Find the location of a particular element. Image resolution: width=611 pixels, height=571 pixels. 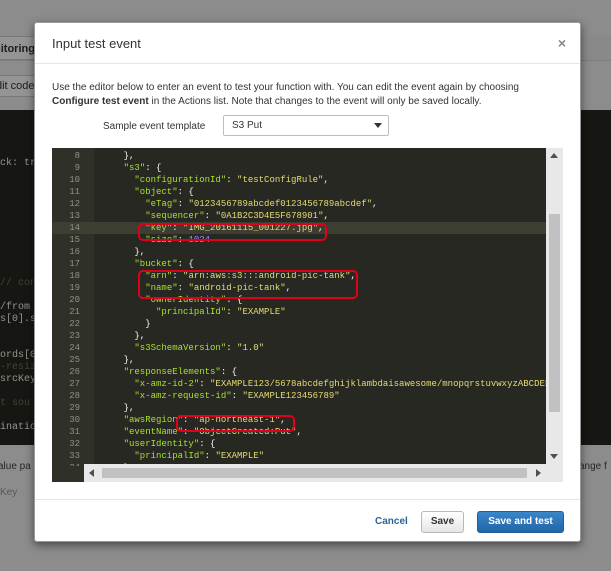

code-text: "userIdentity": { is located at coordinates (159, 444).